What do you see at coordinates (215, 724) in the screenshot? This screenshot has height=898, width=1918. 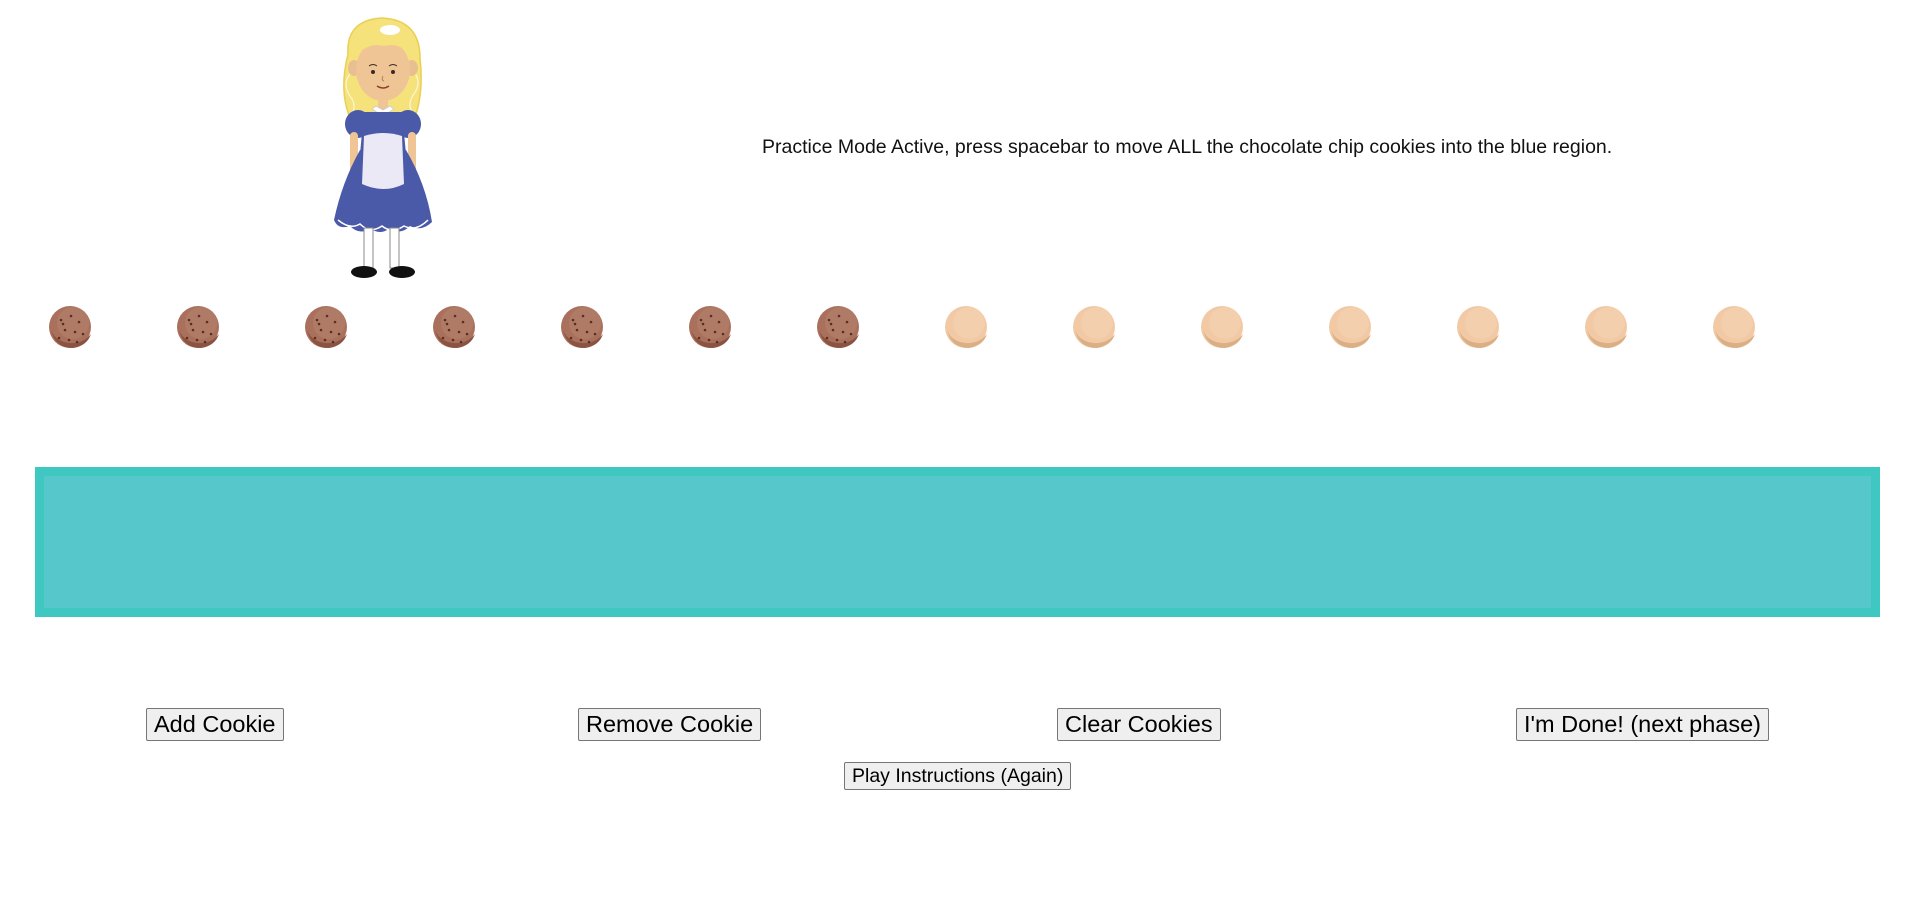 I see `add-cookie-button: Add Cookie` at bounding box center [215, 724].